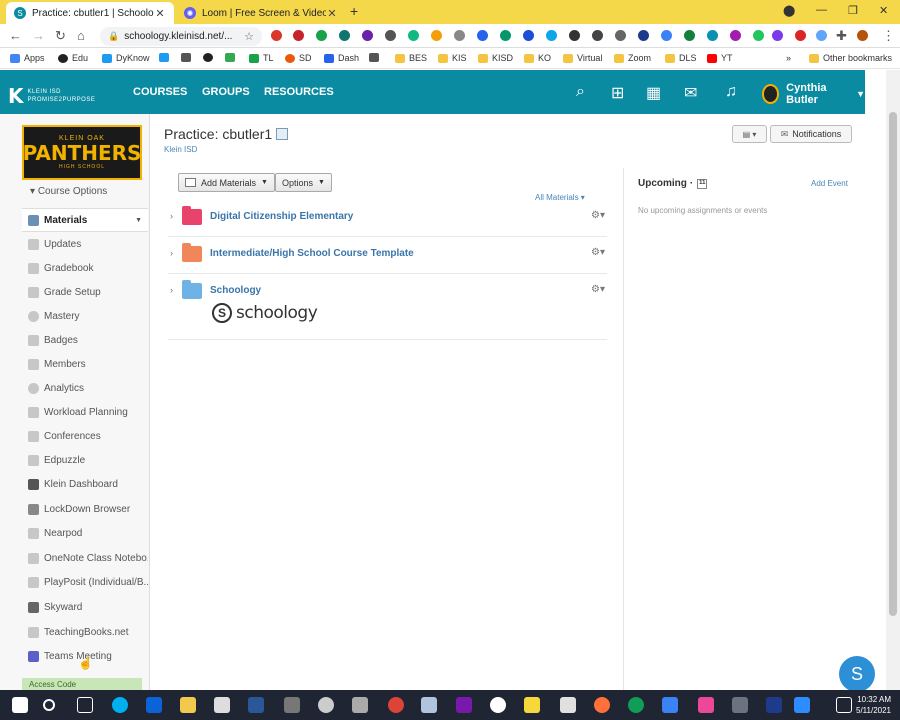 The width and height of the screenshot is (900, 720). Describe the element at coordinates (537, 58) in the screenshot. I see `bookmark-item: KO` at that location.